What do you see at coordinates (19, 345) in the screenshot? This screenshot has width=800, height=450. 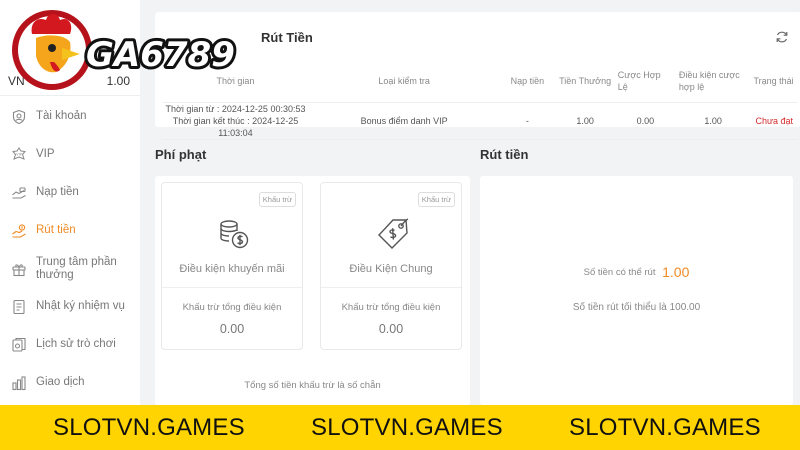 I see `game-history-icon` at bounding box center [19, 345].